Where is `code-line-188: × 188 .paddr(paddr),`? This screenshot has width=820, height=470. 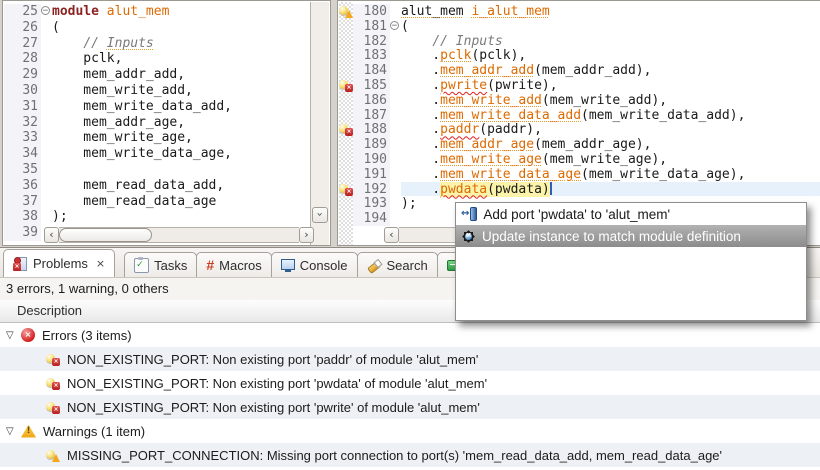
code-line-188: × 188 .paddr(paddr), is located at coordinates (579, 129).